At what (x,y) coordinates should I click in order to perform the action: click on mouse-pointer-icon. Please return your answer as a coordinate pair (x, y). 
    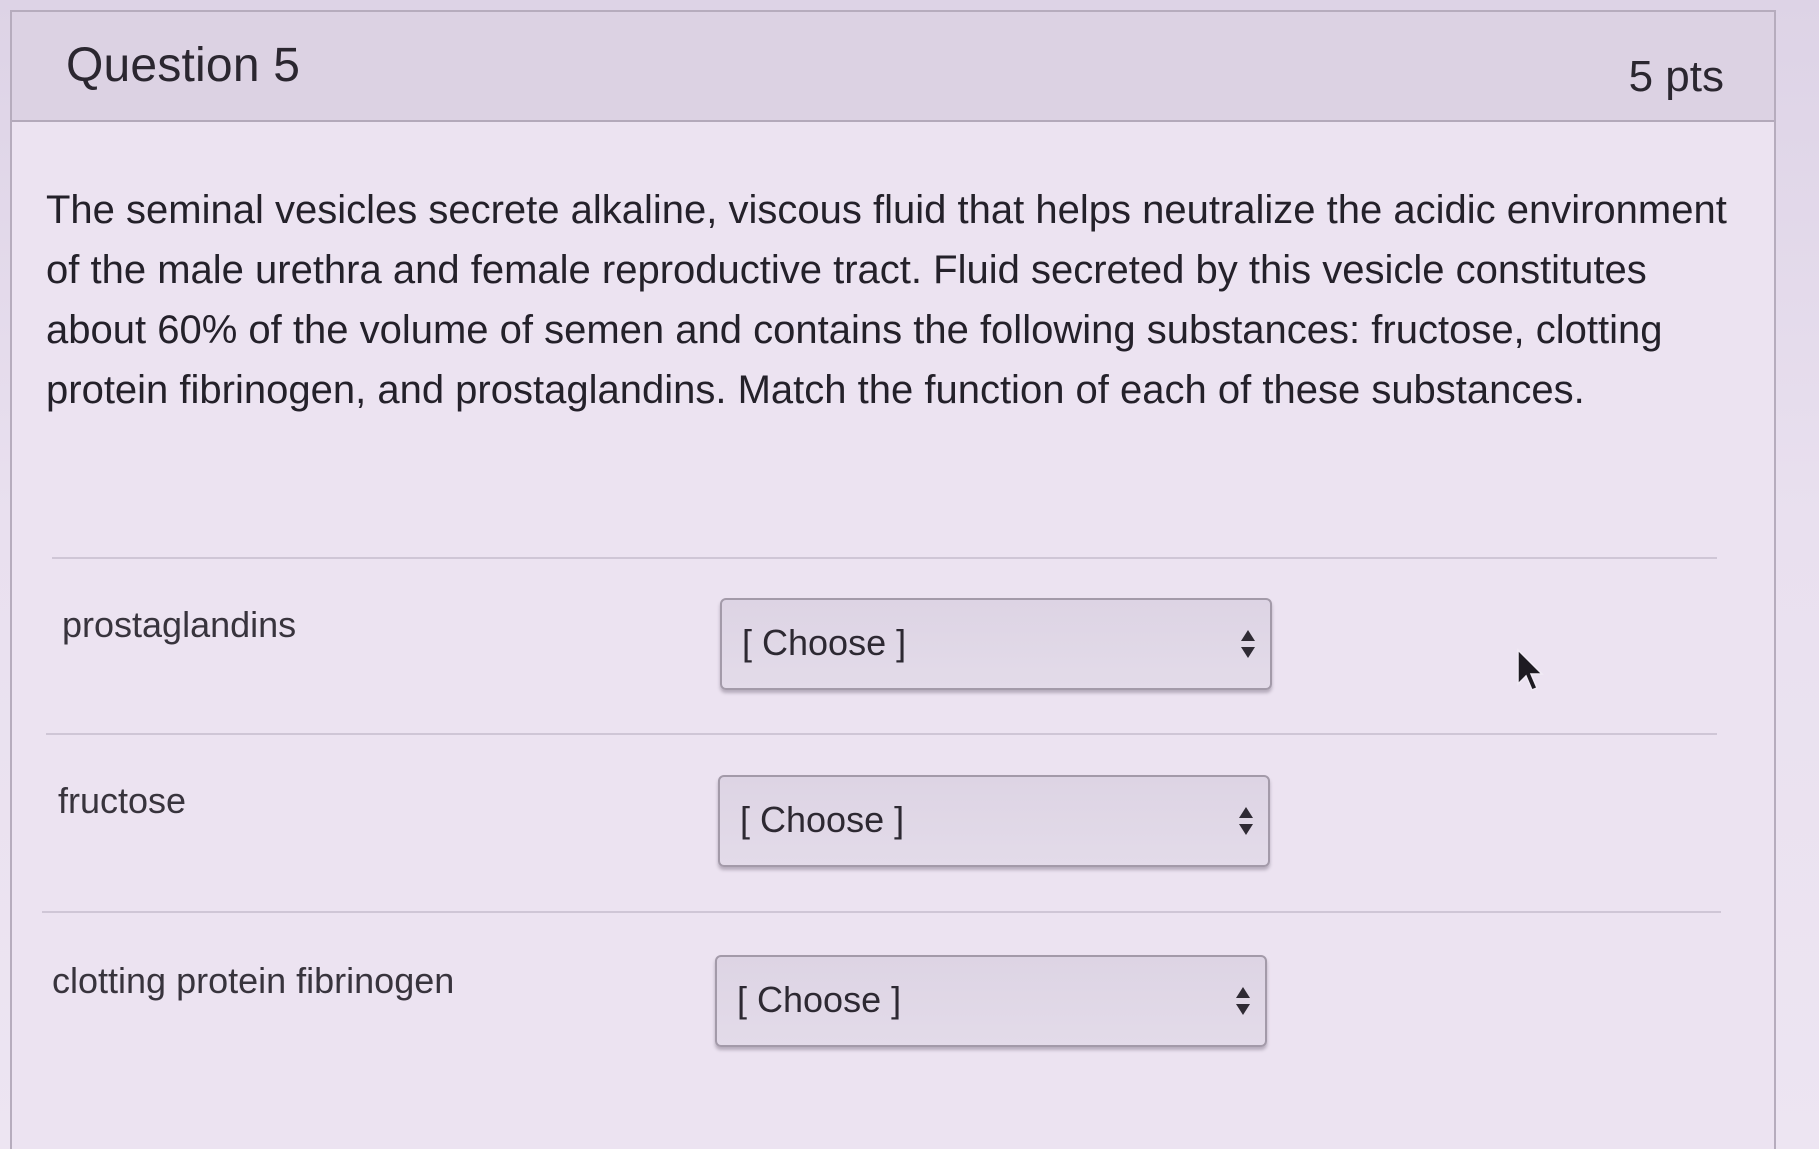
    Looking at the image, I should click on (1530, 669).